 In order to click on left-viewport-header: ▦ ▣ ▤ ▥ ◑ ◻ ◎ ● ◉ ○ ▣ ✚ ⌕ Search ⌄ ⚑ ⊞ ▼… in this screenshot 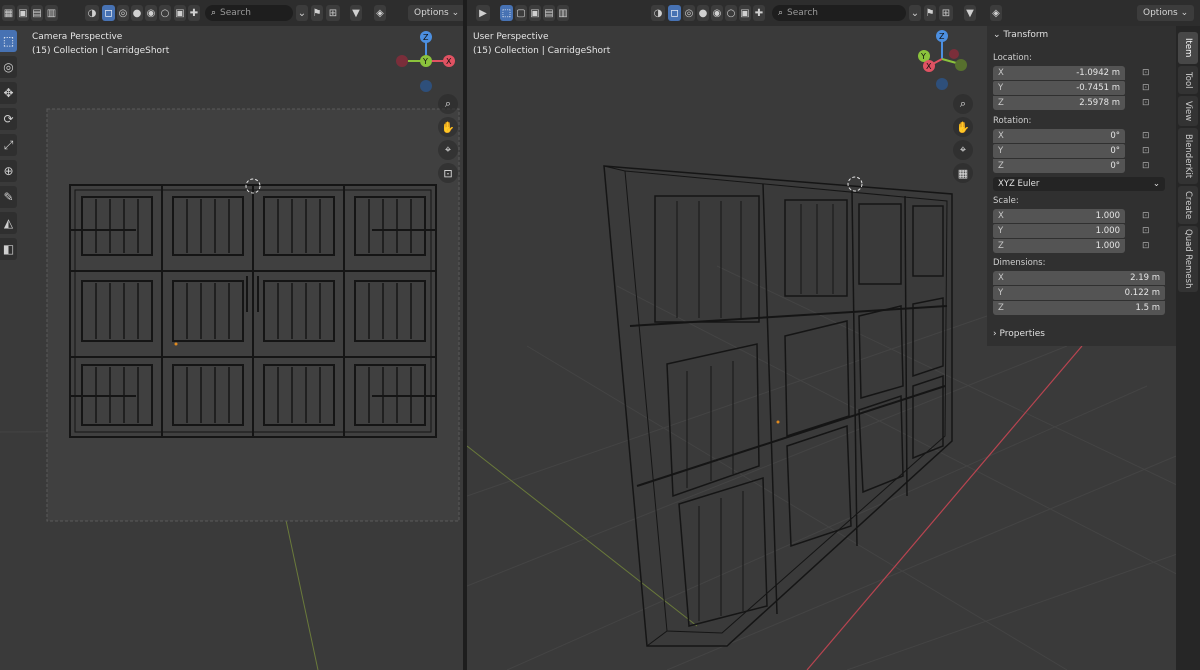, I will do `click(231, 13)`.